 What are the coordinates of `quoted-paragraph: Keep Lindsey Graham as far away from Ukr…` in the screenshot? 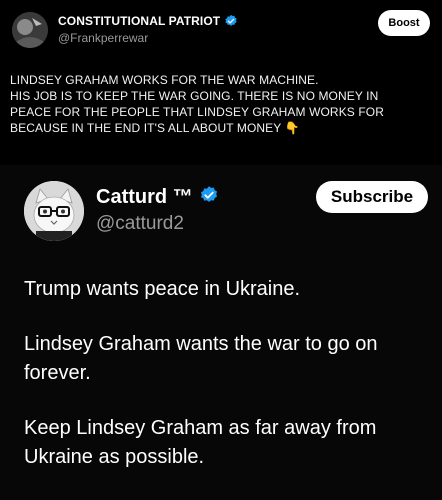 It's located at (224, 443).